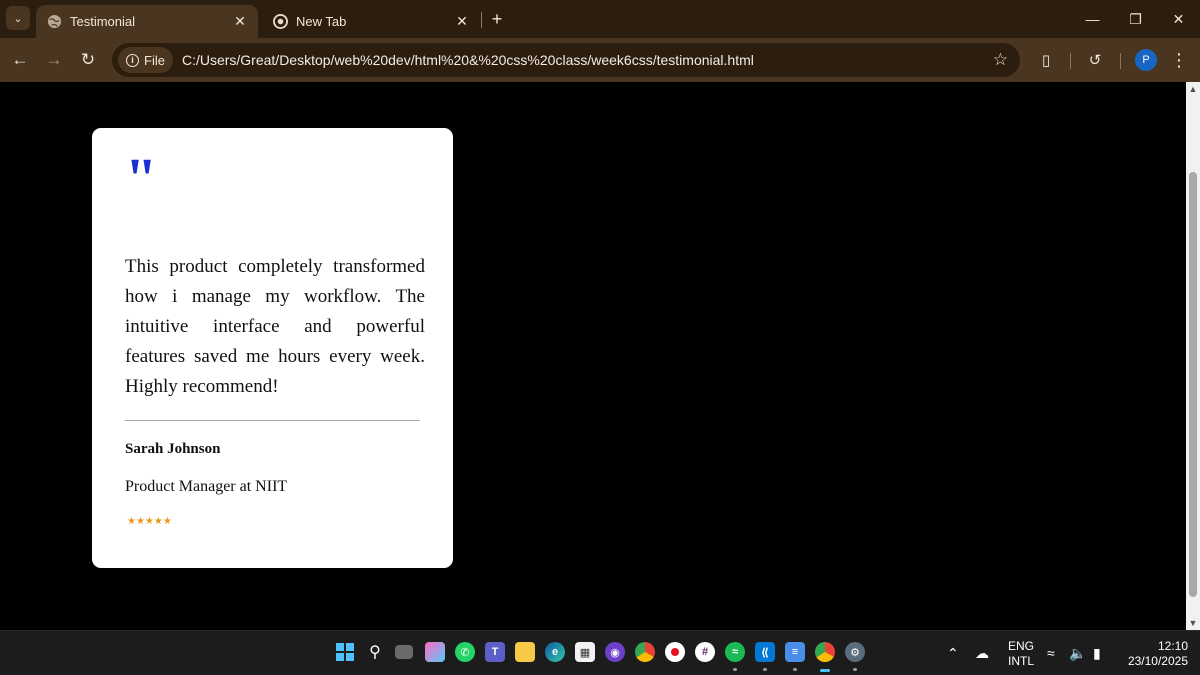 Image resolution: width=1200 pixels, height=675 pixels. I want to click on bookmark-star-icon: ☆, so click(1000, 60).